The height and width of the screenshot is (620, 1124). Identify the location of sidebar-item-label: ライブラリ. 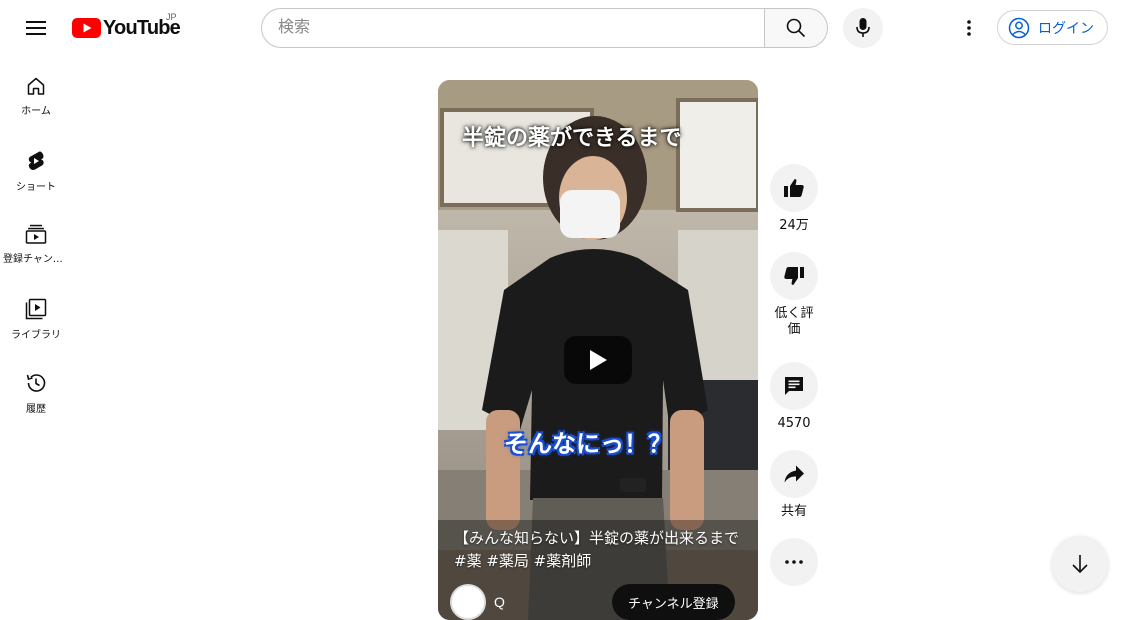
(36, 335).